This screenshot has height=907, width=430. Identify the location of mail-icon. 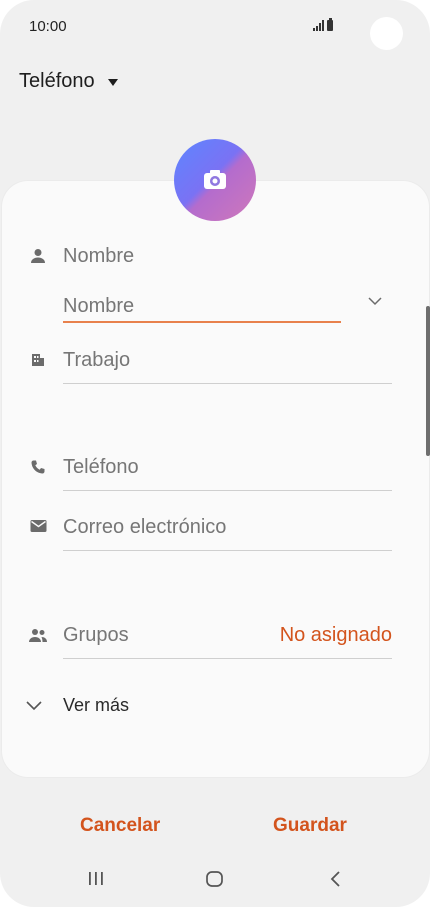
(38, 526).